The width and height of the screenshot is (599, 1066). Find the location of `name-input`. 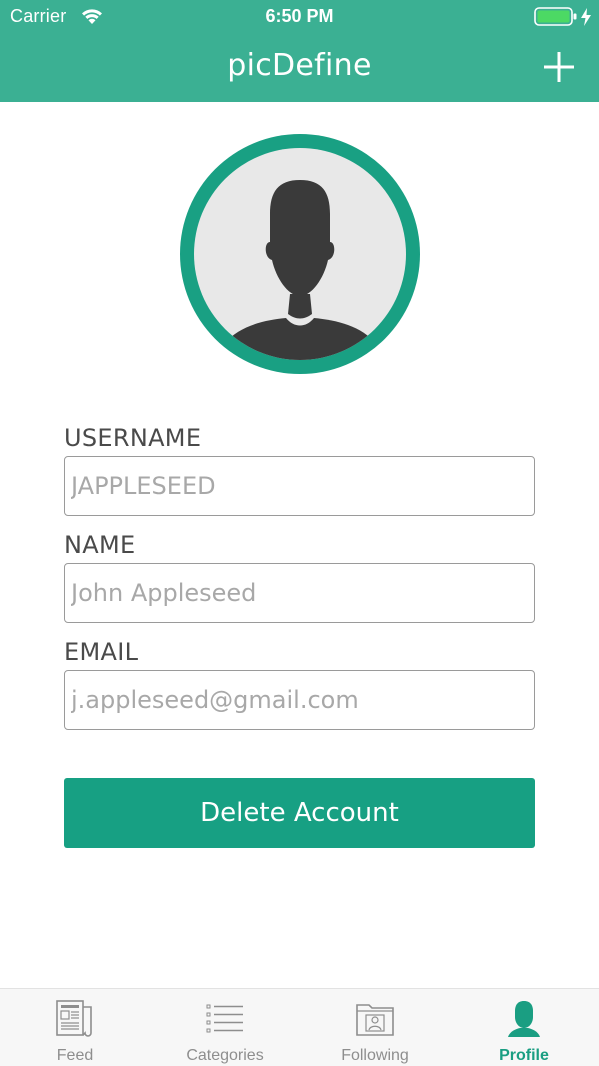

name-input is located at coordinates (299, 593).